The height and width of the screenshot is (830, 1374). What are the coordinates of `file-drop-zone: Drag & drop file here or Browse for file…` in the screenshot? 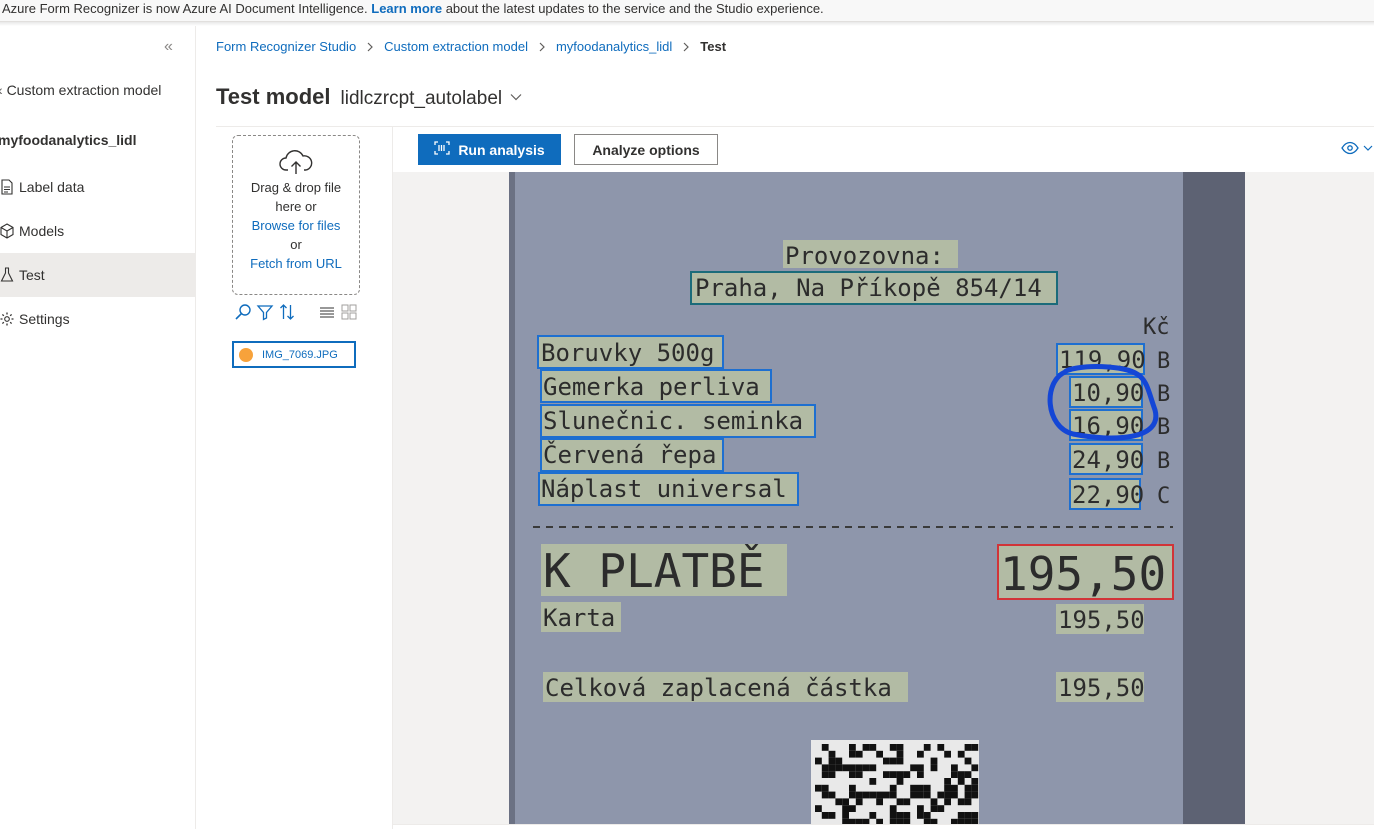 It's located at (296, 215).